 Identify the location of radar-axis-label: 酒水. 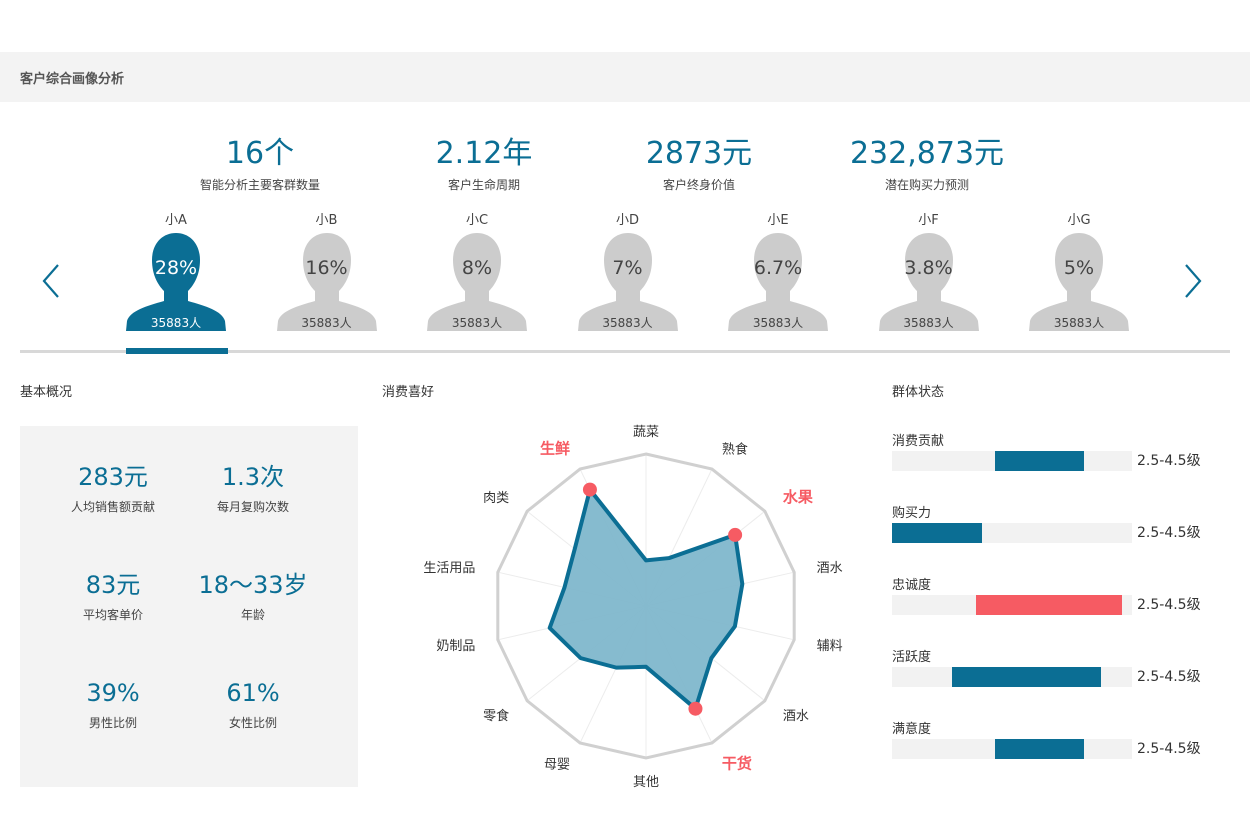
(796, 716).